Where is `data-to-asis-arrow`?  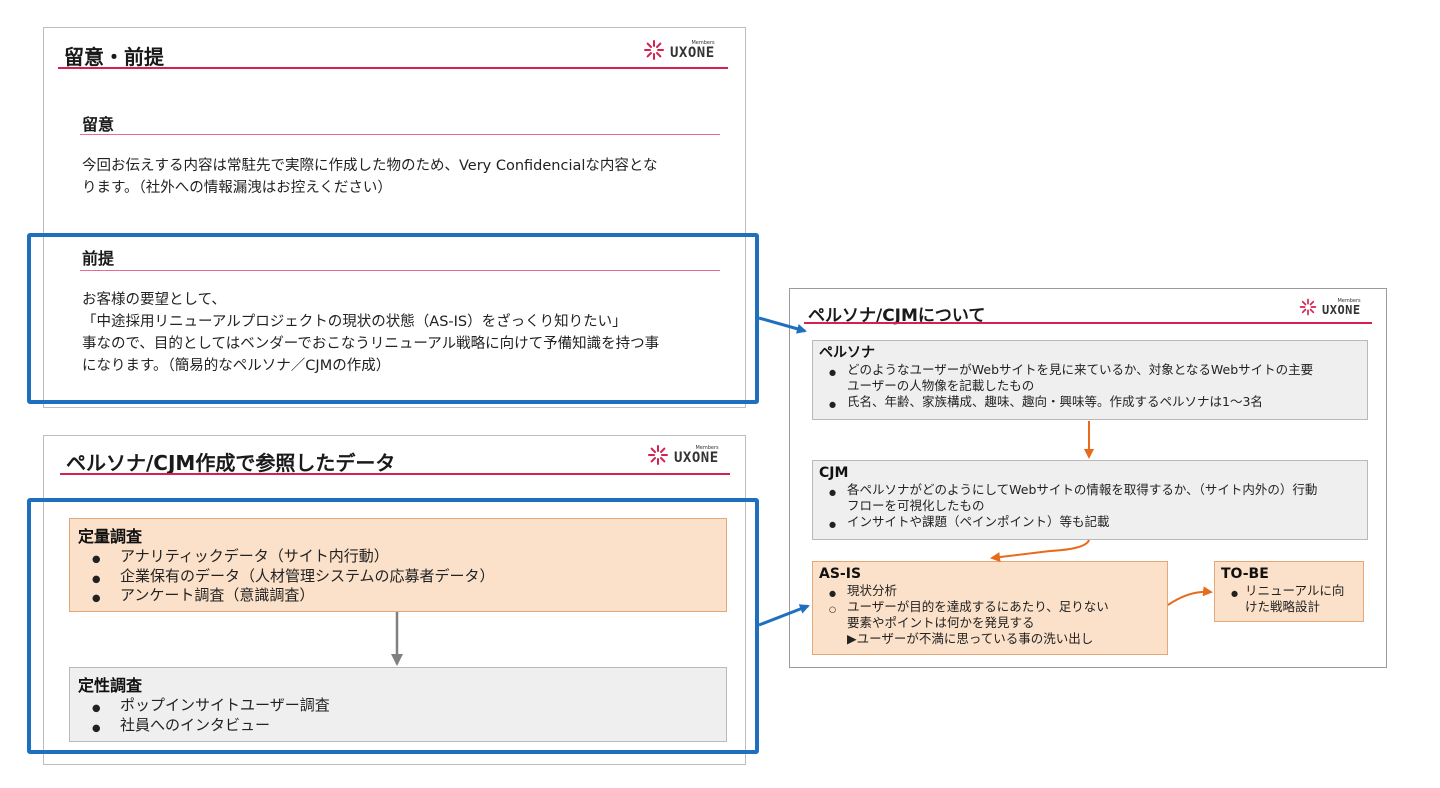
data-to-asis-arrow is located at coordinates (784, 615).